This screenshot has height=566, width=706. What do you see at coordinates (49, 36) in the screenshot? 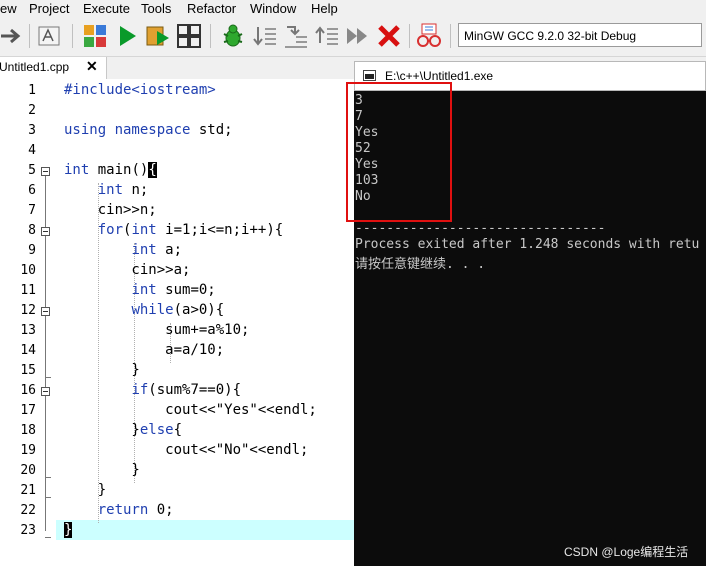
I see `format-text-icon` at bounding box center [49, 36].